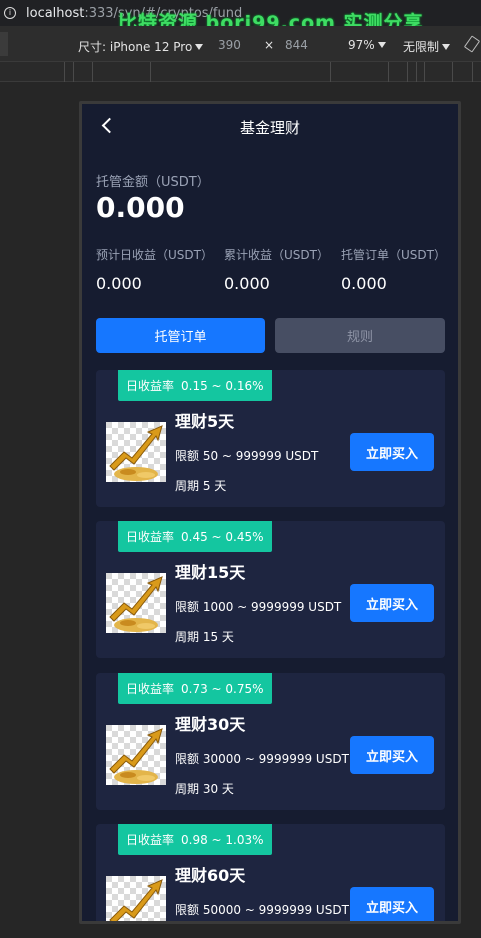 Image resolution: width=481 pixels, height=938 pixels. What do you see at coordinates (364, 283) in the screenshot?
I see `stat-value-orders: 0.000` at bounding box center [364, 283].